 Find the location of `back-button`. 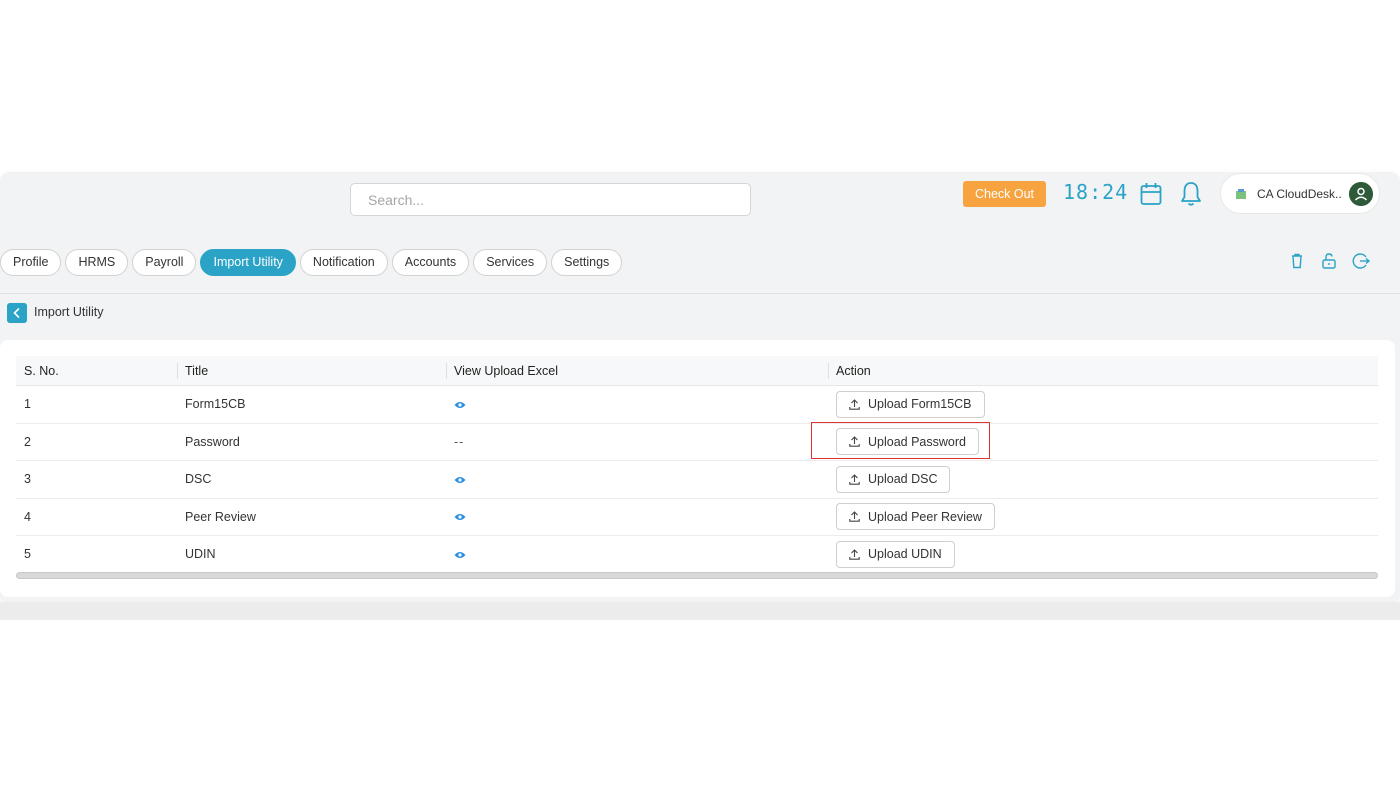

back-button is located at coordinates (17, 313).